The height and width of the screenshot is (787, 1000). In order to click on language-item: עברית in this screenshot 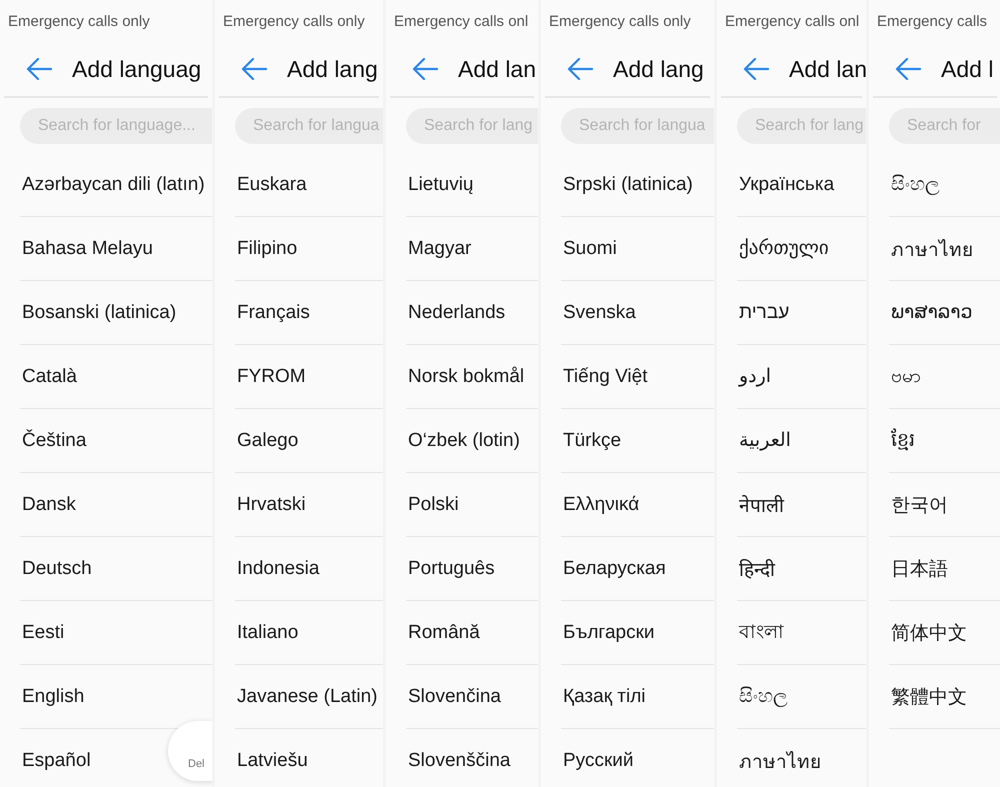, I will do `click(764, 313)`.